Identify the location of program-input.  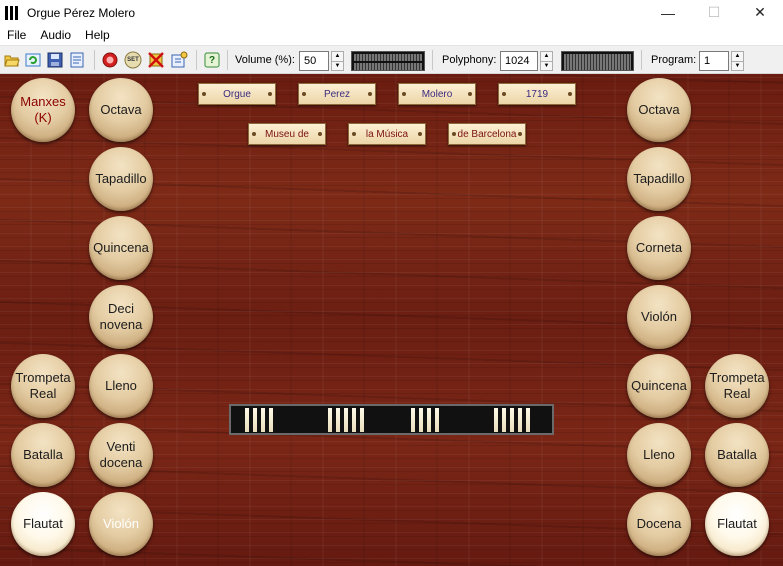
(714, 61).